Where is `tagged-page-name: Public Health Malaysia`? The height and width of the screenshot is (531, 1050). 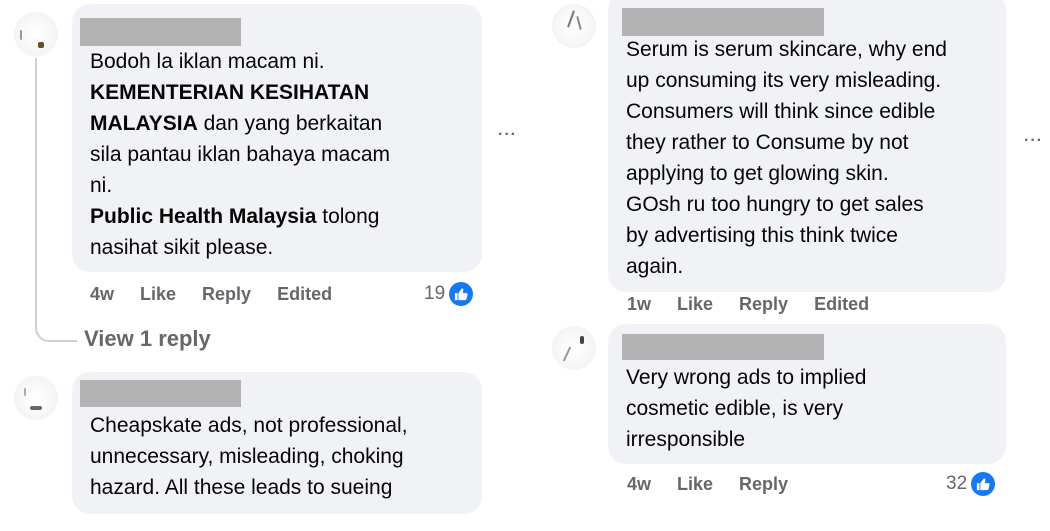 tagged-page-name: Public Health Malaysia is located at coordinates (203, 216).